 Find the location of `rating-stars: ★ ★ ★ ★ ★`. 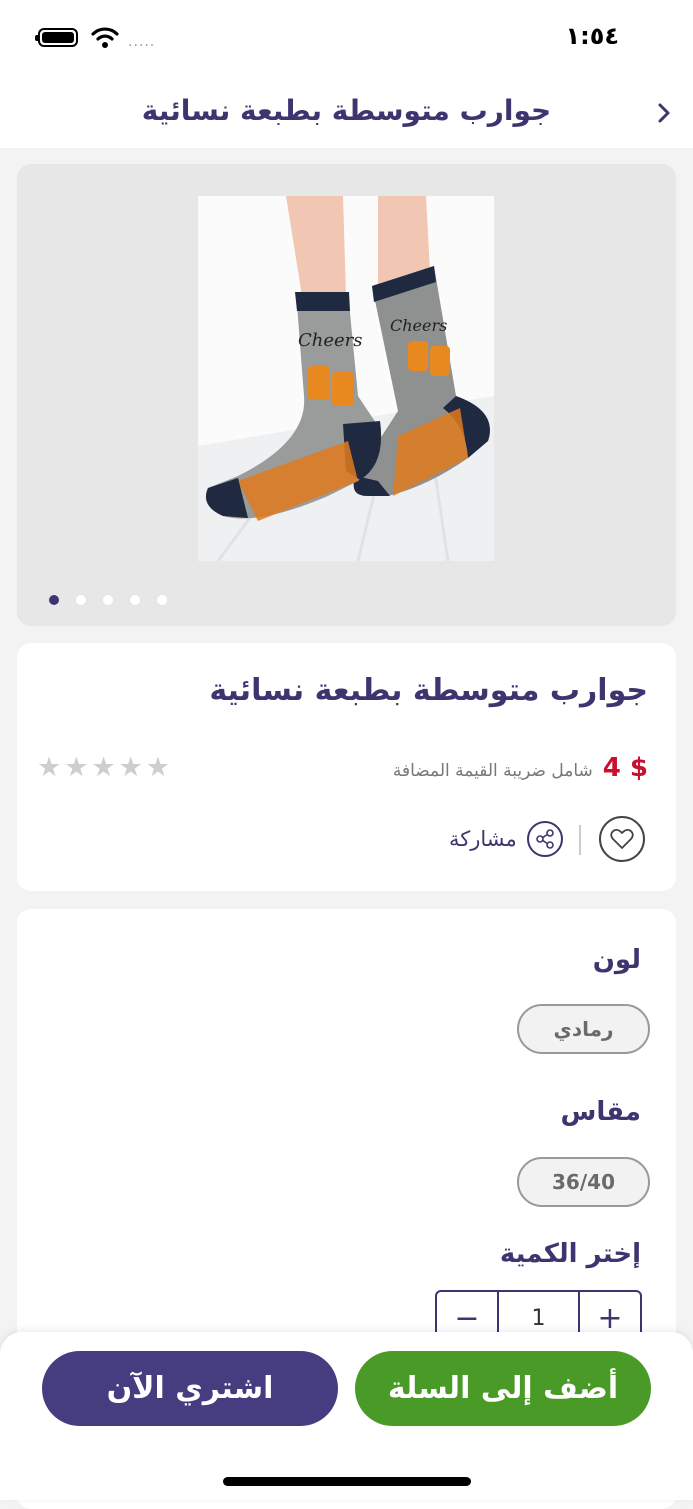

rating-stars: ★ ★ ★ ★ ★ is located at coordinates (103, 768).